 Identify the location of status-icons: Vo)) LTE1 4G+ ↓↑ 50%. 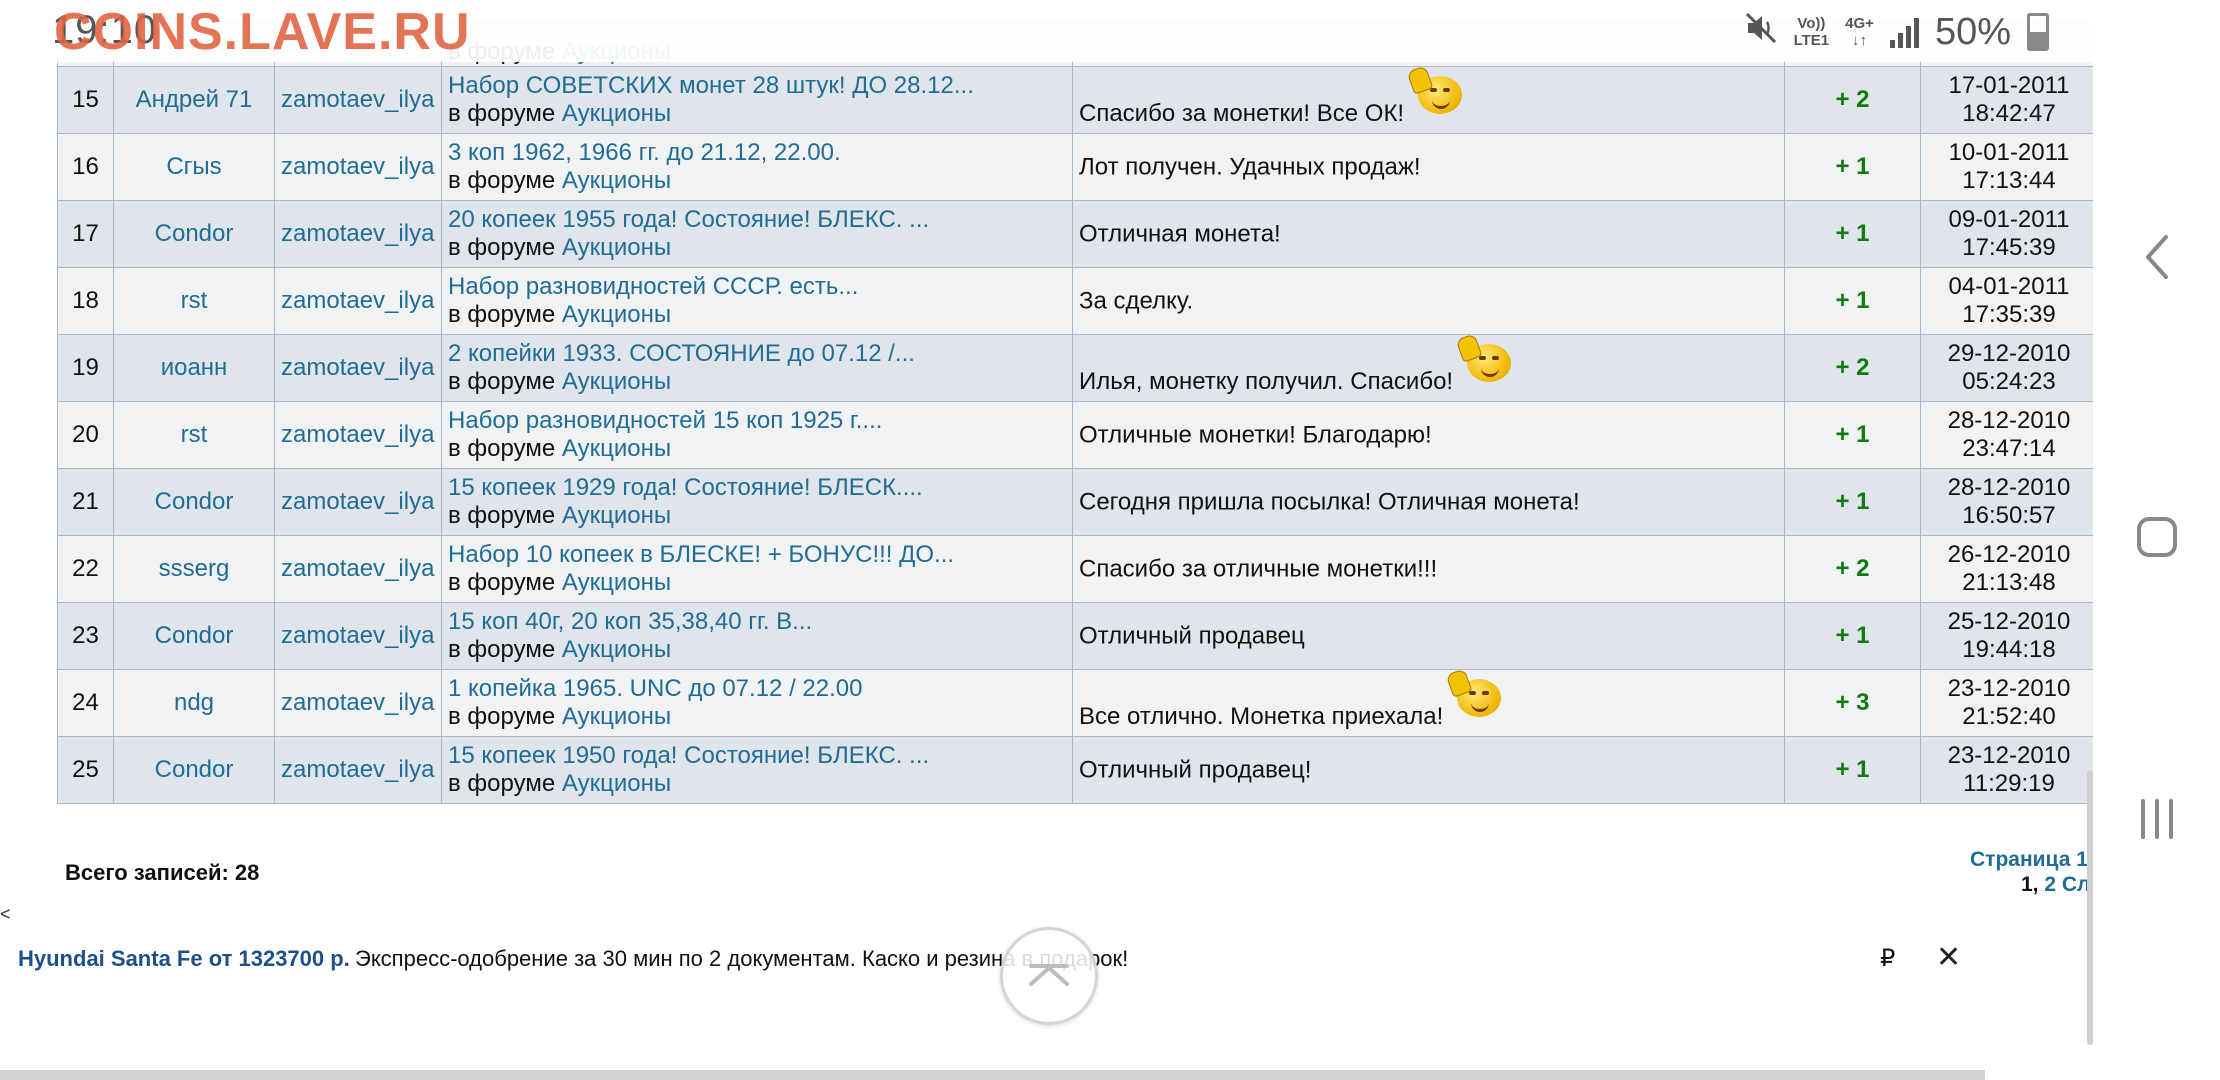
(1896, 32).